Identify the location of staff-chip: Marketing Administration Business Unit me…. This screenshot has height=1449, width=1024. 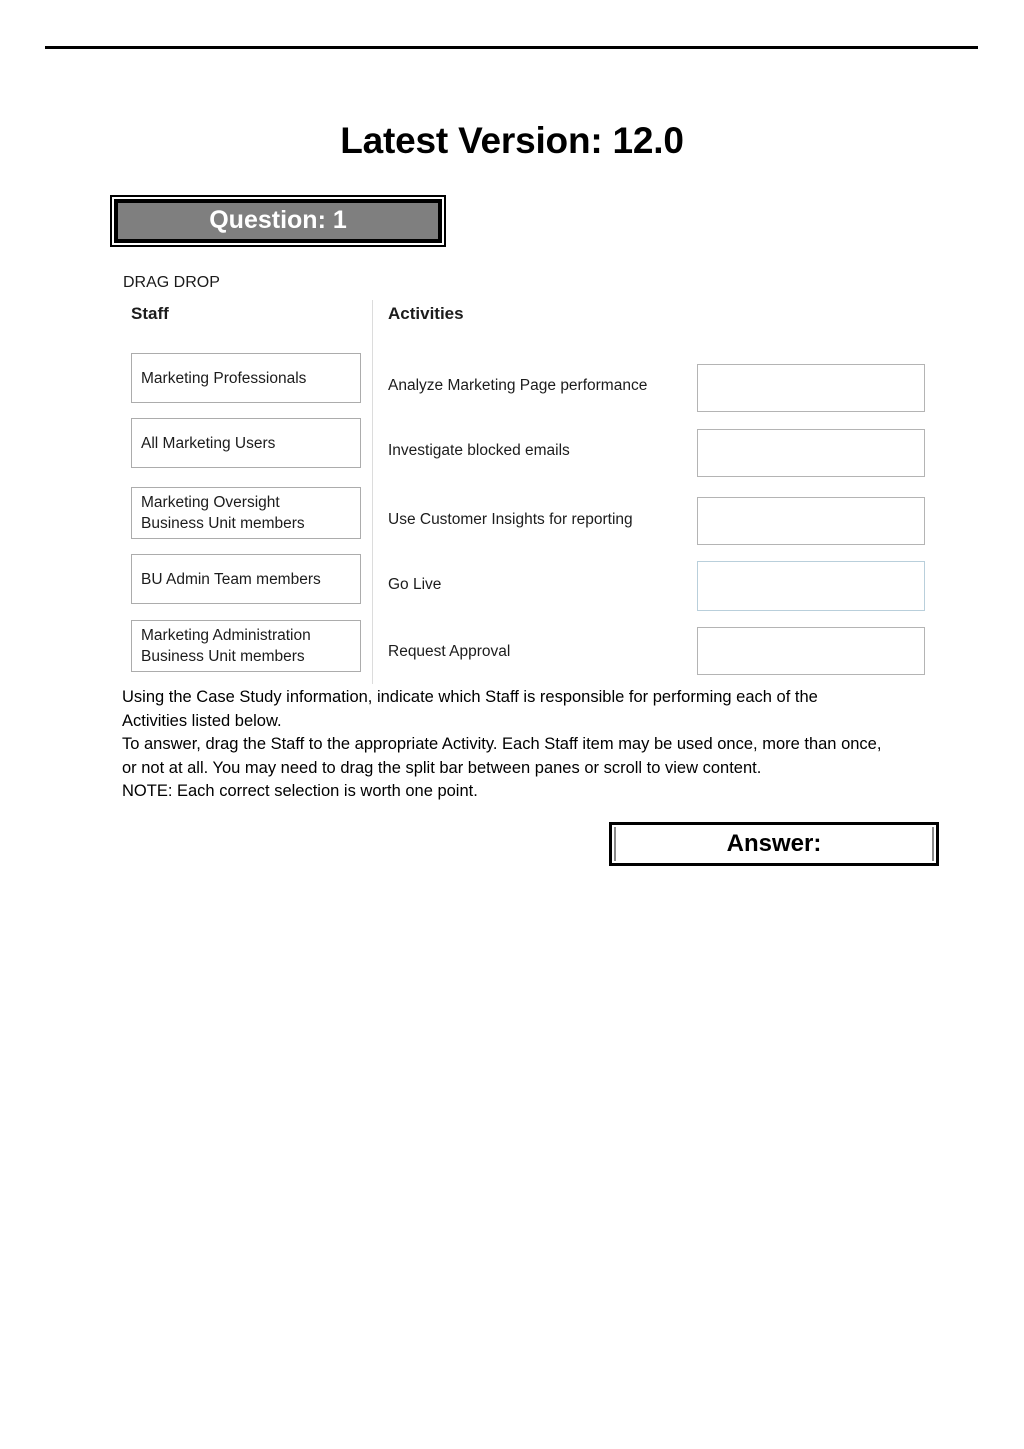
(246, 646).